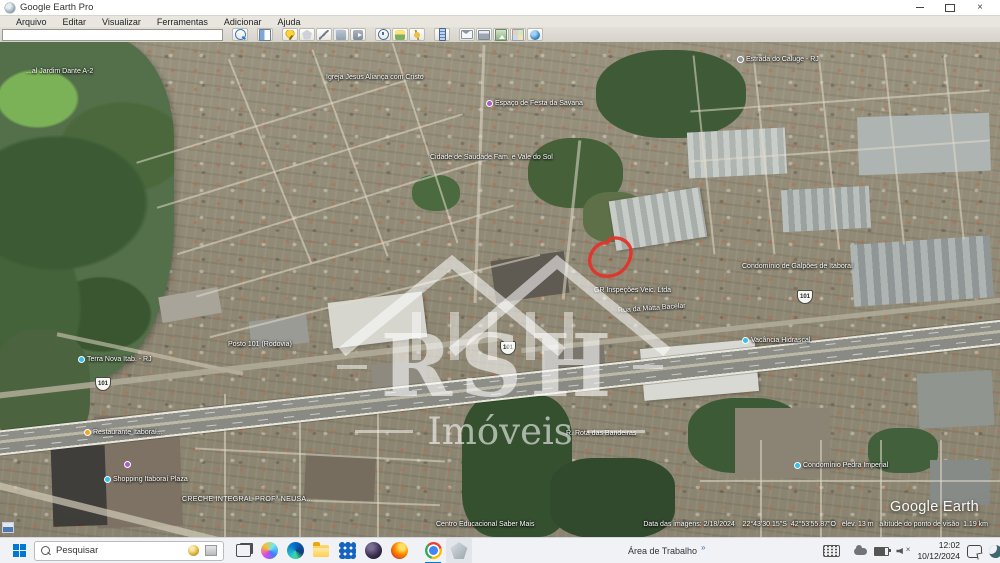  I want to click on toolbar-historical-imagery-button, so click(383, 34).